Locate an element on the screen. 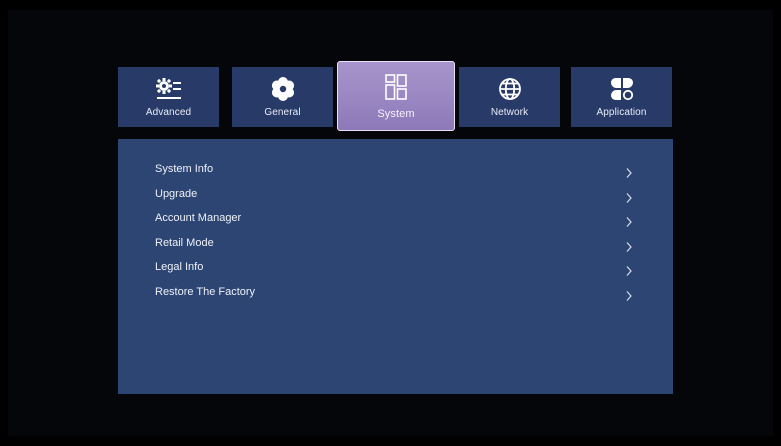 Image resolution: width=781 pixels, height=446 pixels. menu-item-label: Account Manager is located at coordinates (198, 218).